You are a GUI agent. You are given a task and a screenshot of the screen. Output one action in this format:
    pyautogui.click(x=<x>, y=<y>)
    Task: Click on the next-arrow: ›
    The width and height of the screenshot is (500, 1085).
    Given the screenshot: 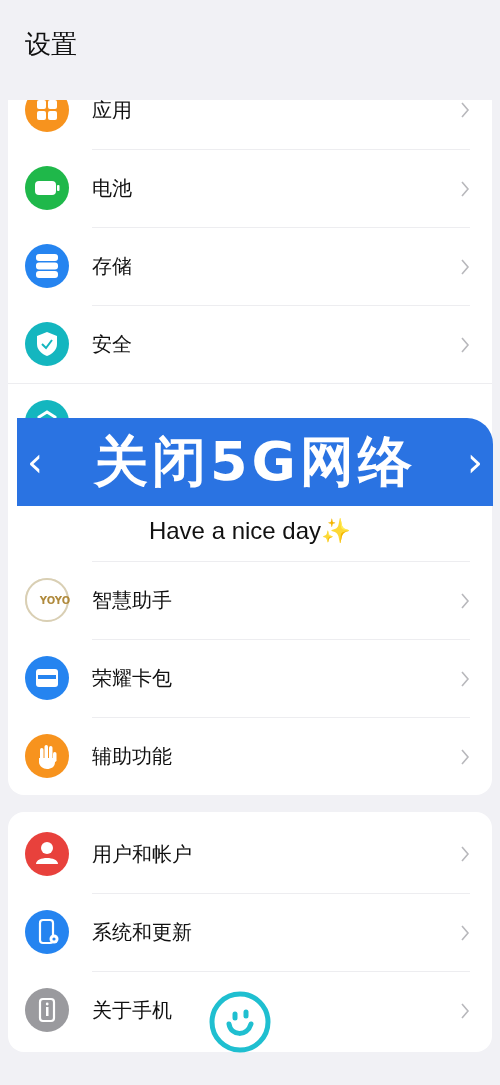 What is the action you would take?
    pyautogui.click(x=475, y=462)
    